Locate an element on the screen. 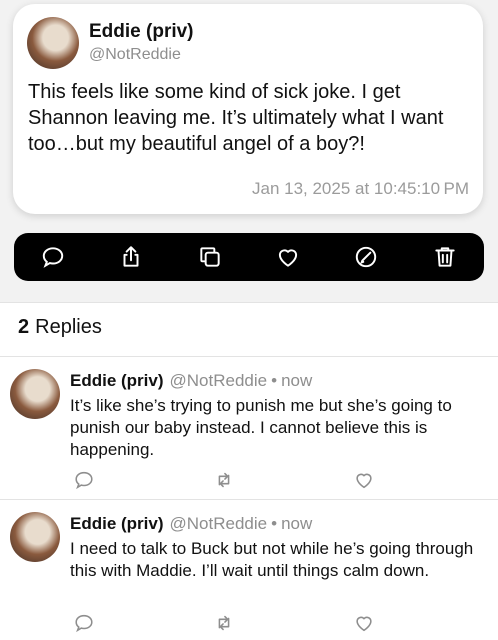  replies-count: 2 is located at coordinates (24, 327).